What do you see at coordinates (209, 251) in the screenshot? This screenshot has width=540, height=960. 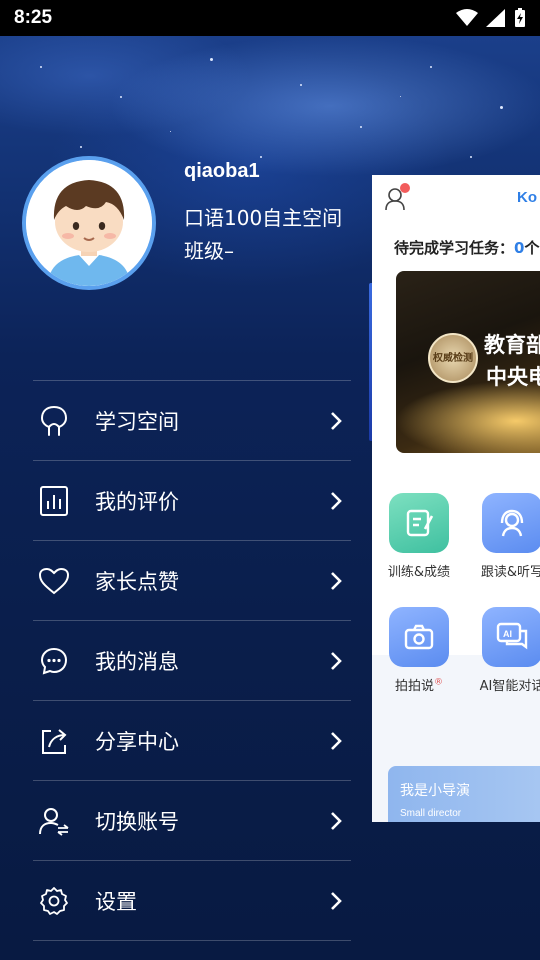 I see `class-name: 班级–` at bounding box center [209, 251].